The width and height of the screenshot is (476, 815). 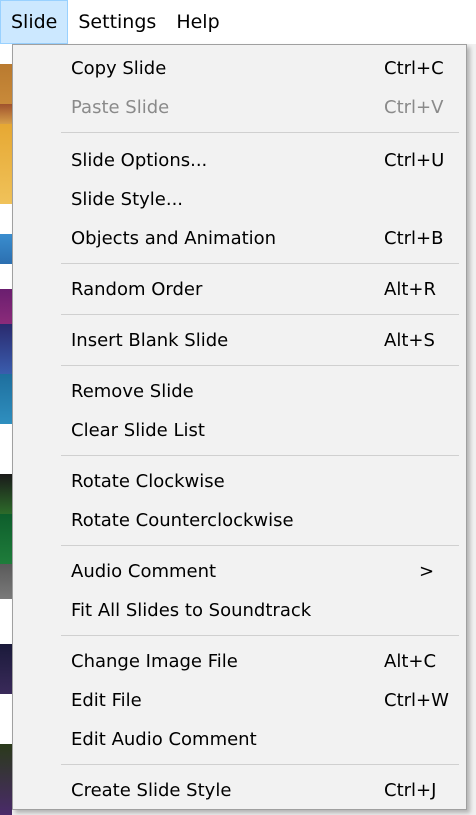 I want to click on menu-item-random-order: Random Order Alt+R, so click(x=239, y=289).